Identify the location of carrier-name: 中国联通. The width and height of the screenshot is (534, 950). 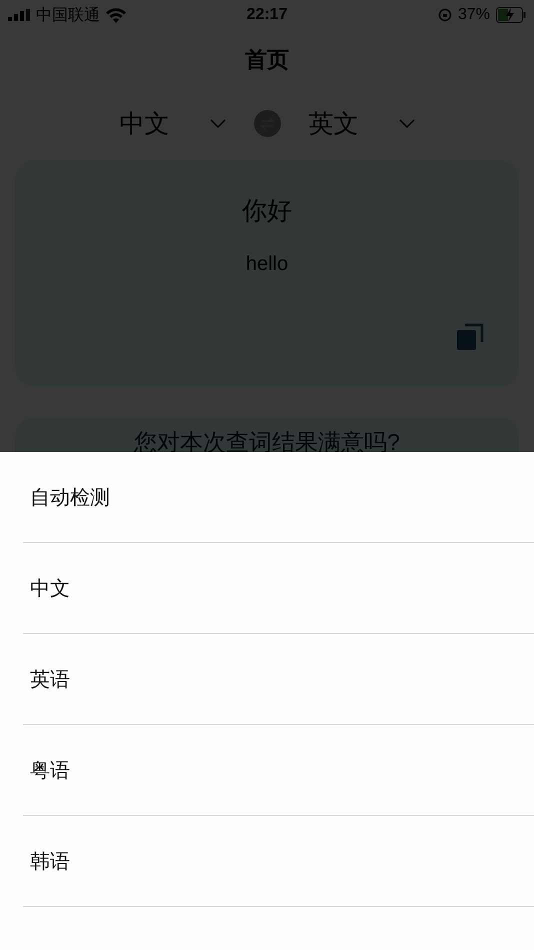
(68, 16).